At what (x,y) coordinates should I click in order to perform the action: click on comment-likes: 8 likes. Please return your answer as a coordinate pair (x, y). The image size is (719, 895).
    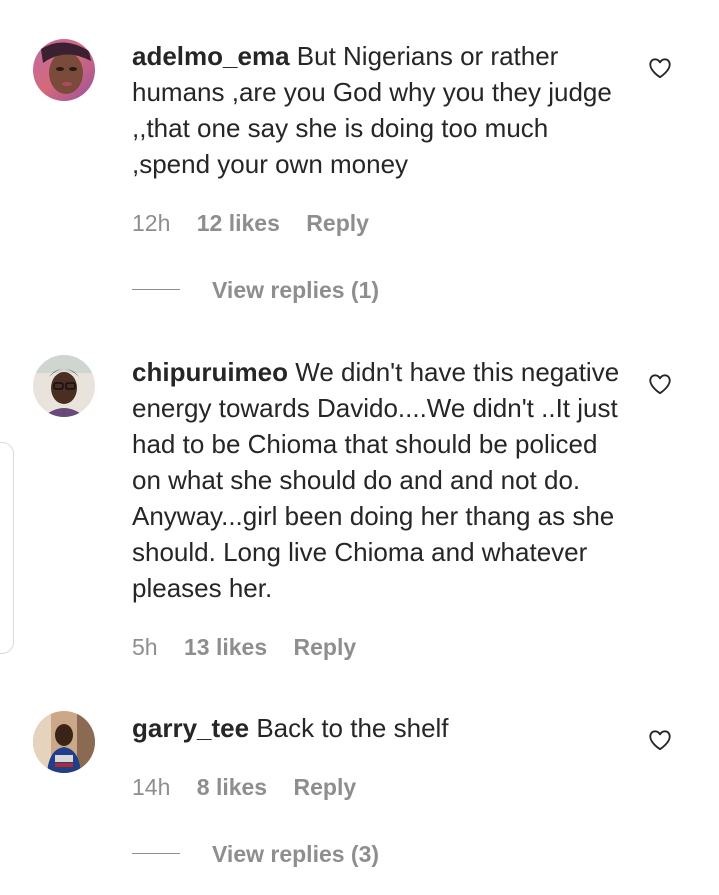
    Looking at the image, I should click on (232, 787).